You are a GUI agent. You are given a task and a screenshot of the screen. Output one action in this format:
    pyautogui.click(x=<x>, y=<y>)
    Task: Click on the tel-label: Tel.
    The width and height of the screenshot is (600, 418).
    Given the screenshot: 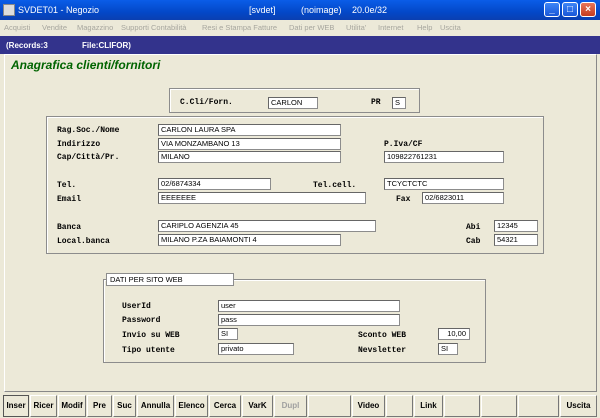 What is the action you would take?
    pyautogui.click(x=67, y=185)
    